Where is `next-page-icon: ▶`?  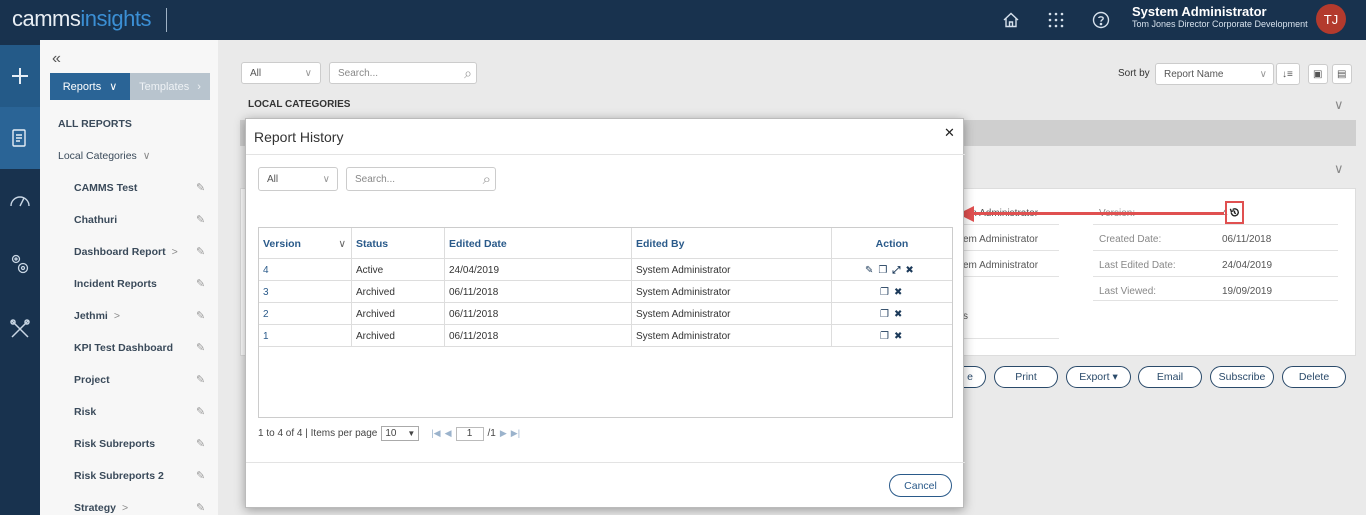 next-page-icon: ▶ is located at coordinates (503, 433).